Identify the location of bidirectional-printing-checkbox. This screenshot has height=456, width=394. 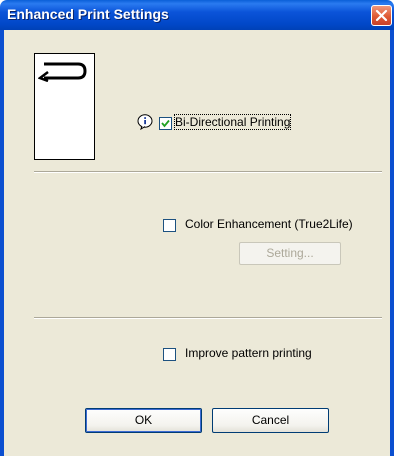
(165, 123).